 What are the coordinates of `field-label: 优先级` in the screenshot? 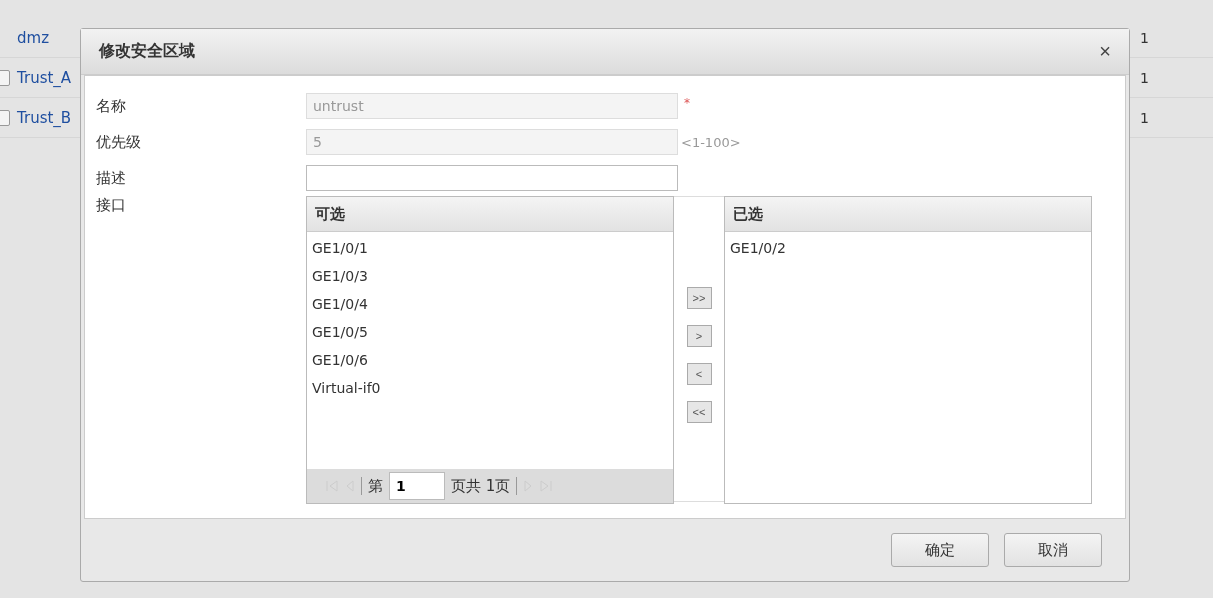 It's located at (119, 142).